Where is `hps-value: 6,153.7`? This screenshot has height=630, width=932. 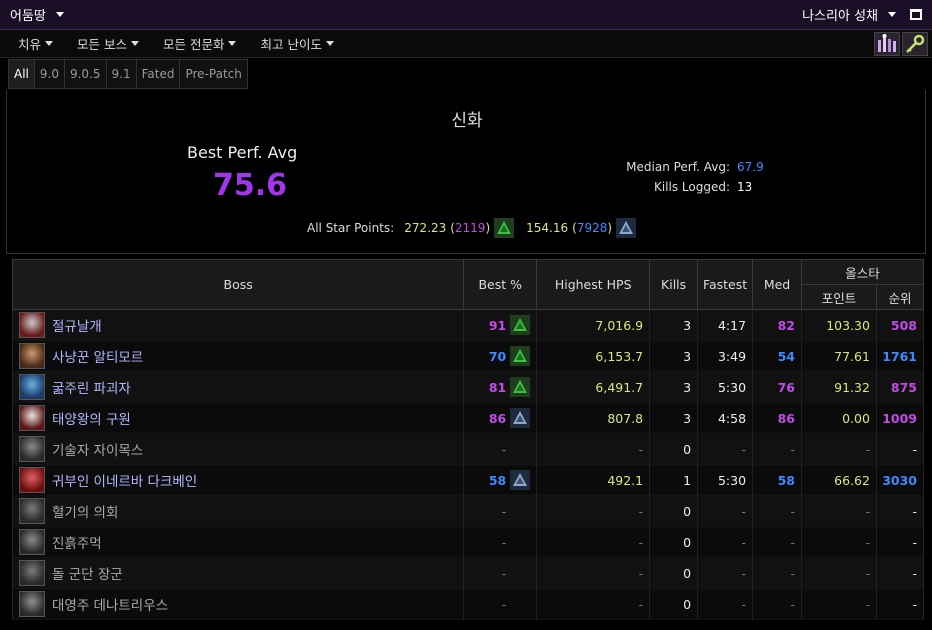
hps-value: 6,153.7 is located at coordinates (593, 356).